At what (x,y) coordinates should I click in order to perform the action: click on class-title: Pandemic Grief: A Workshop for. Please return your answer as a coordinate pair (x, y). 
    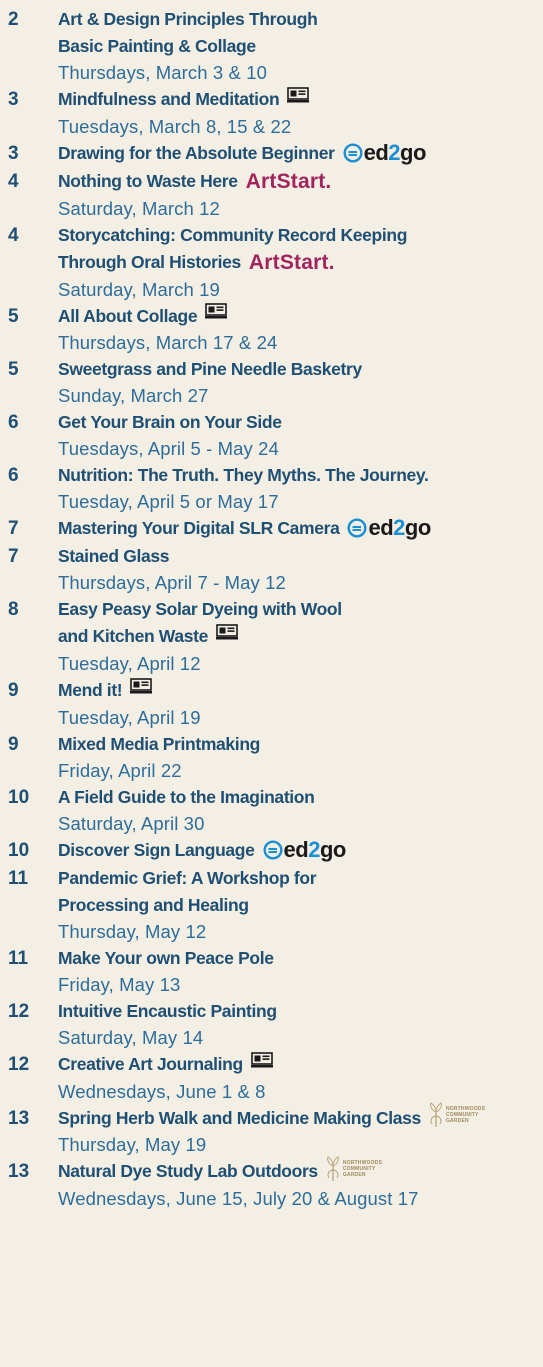
    Looking at the image, I should click on (300, 878).